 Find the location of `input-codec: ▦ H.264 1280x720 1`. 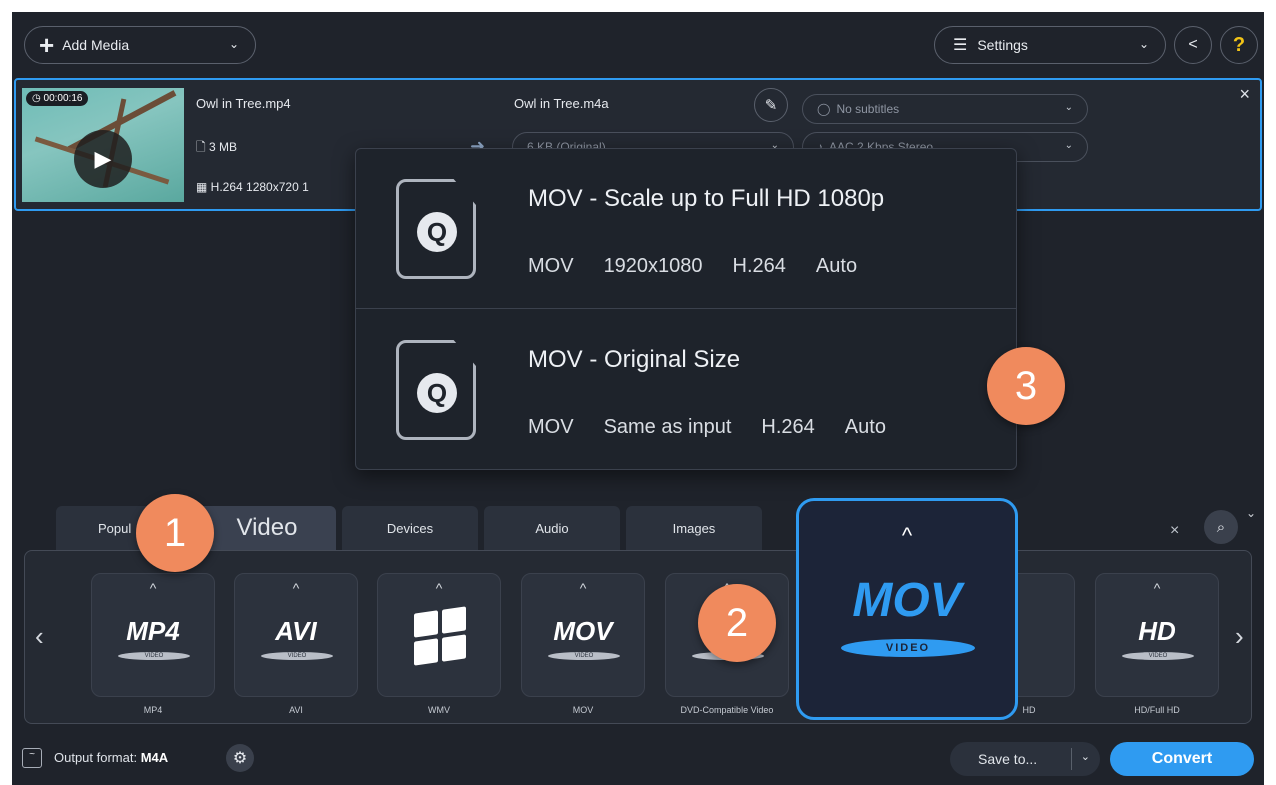

input-codec: ▦ H.264 1280x720 1 is located at coordinates (252, 187).